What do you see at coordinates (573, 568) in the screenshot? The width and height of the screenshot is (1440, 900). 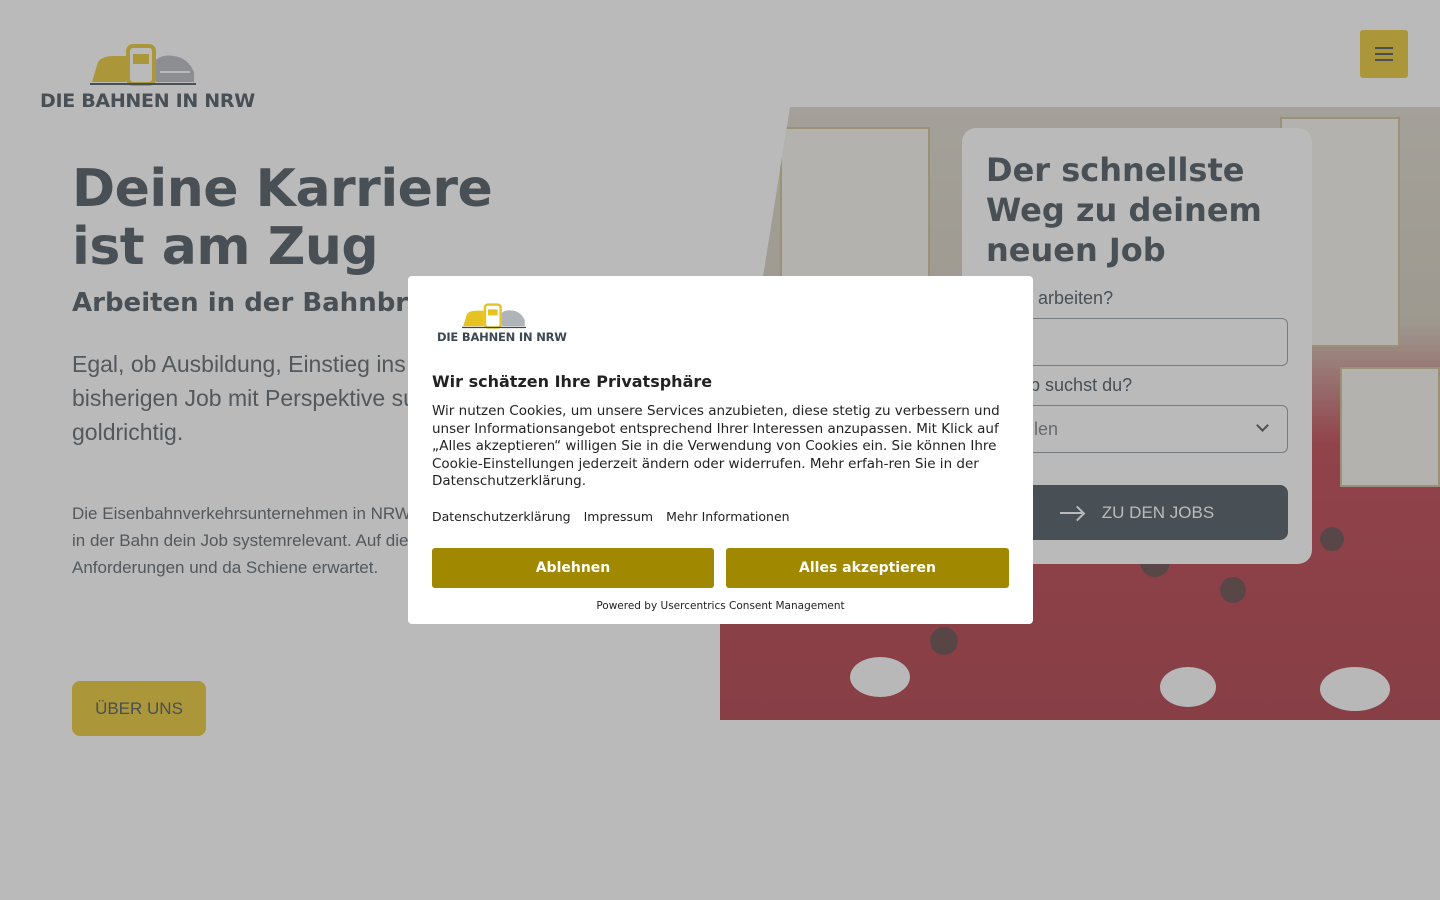 I see `deny-cookies-button: Ablehnen` at bounding box center [573, 568].